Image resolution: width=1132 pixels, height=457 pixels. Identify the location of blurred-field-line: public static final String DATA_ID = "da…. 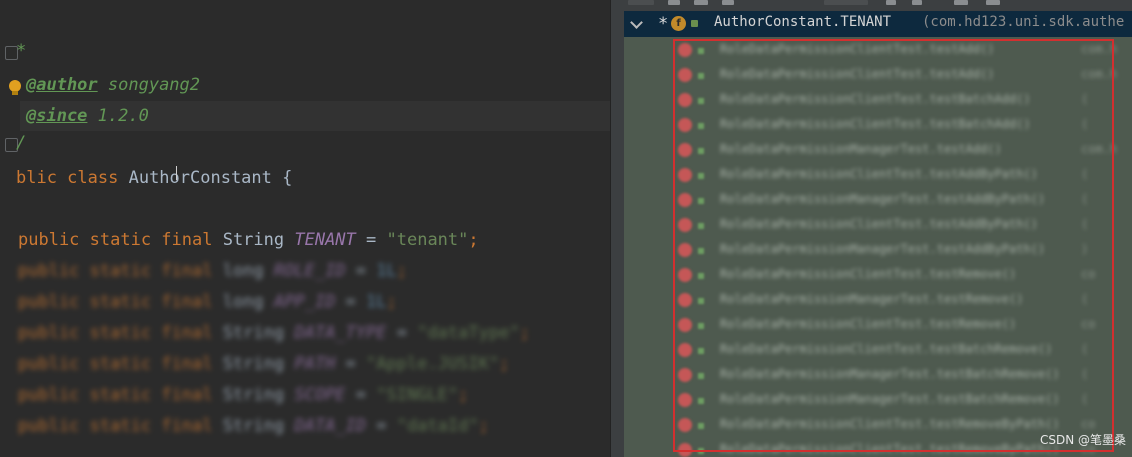
(253, 426).